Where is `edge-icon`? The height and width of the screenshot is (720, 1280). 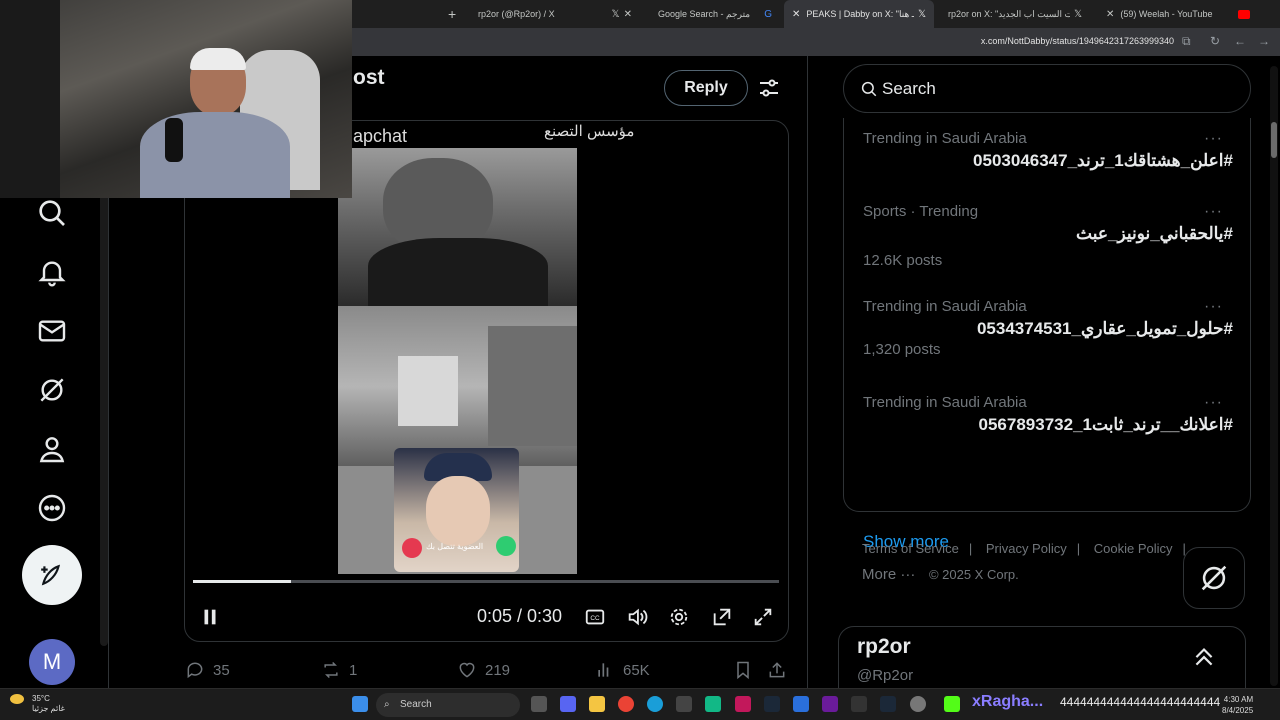 edge-icon is located at coordinates (655, 704).